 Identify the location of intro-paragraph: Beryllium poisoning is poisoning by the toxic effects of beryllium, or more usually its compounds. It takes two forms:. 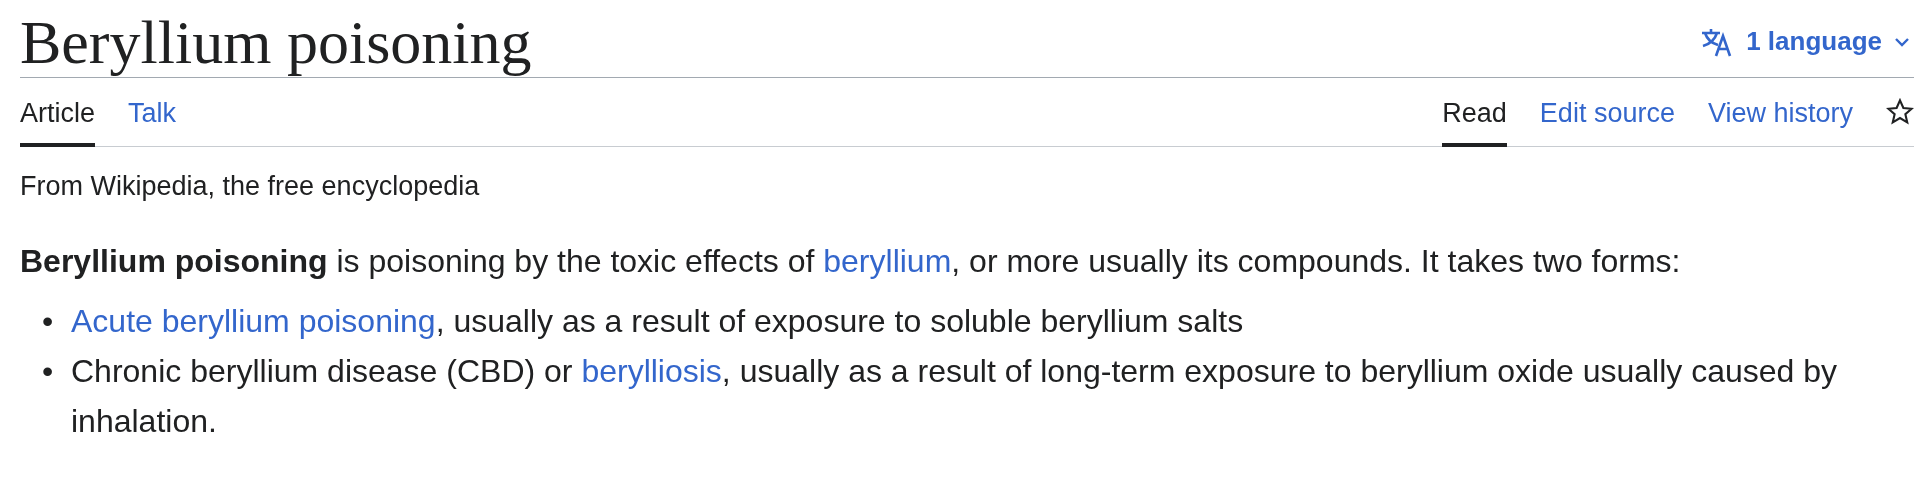
(851, 261).